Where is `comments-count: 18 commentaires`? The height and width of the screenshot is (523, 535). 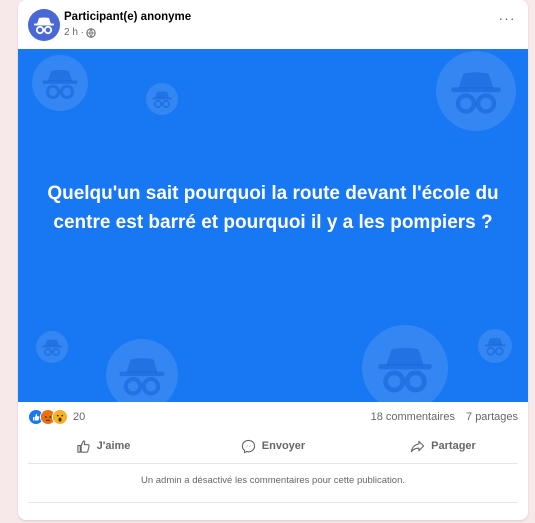 comments-count: 18 commentaires is located at coordinates (413, 417).